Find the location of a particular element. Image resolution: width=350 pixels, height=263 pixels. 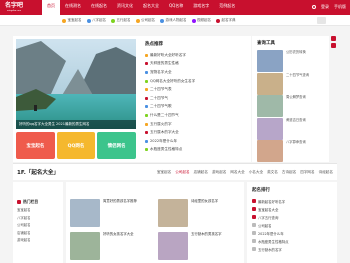

hot-item-text: 五行属木的字大全 is located at coordinates (164, 132).